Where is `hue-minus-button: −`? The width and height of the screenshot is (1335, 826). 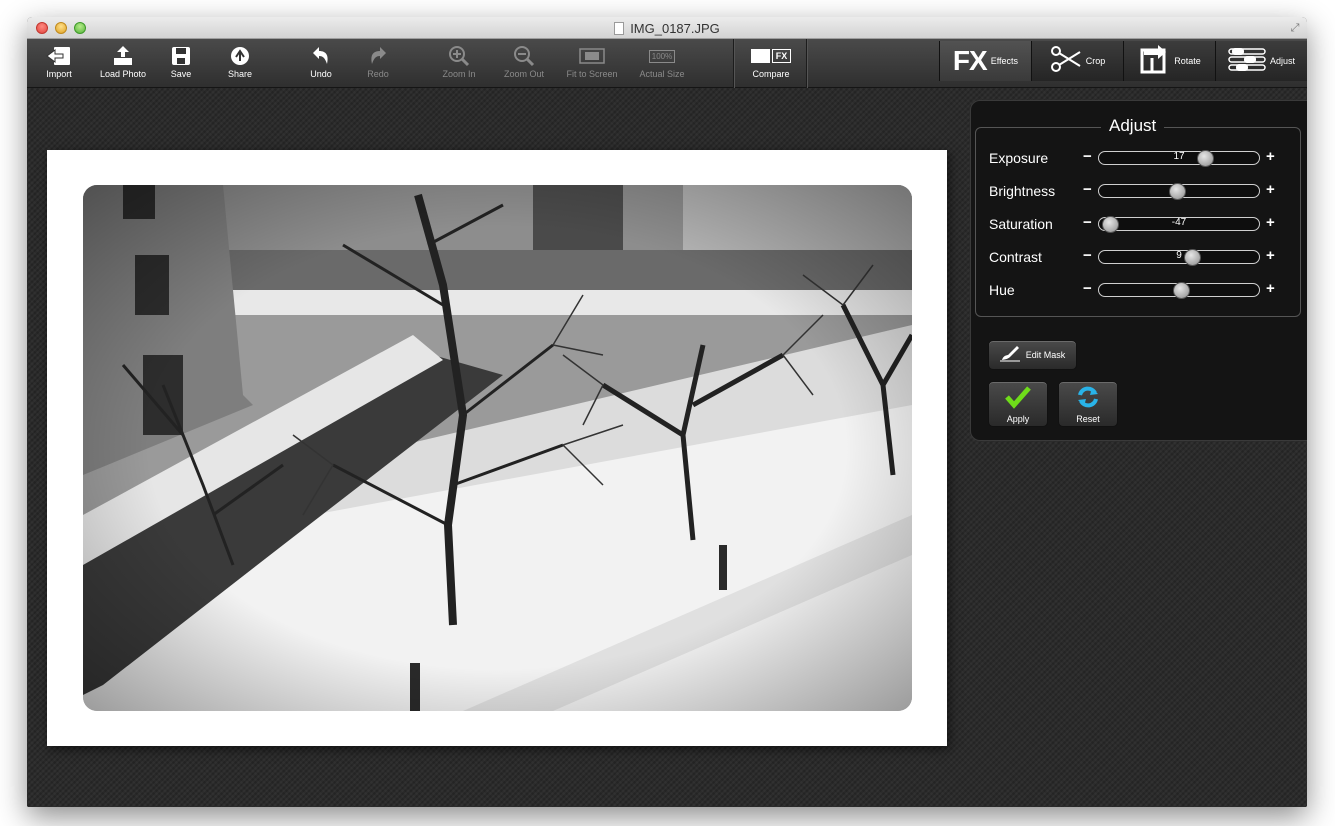
hue-minus-button: − is located at coordinates (1087, 288).